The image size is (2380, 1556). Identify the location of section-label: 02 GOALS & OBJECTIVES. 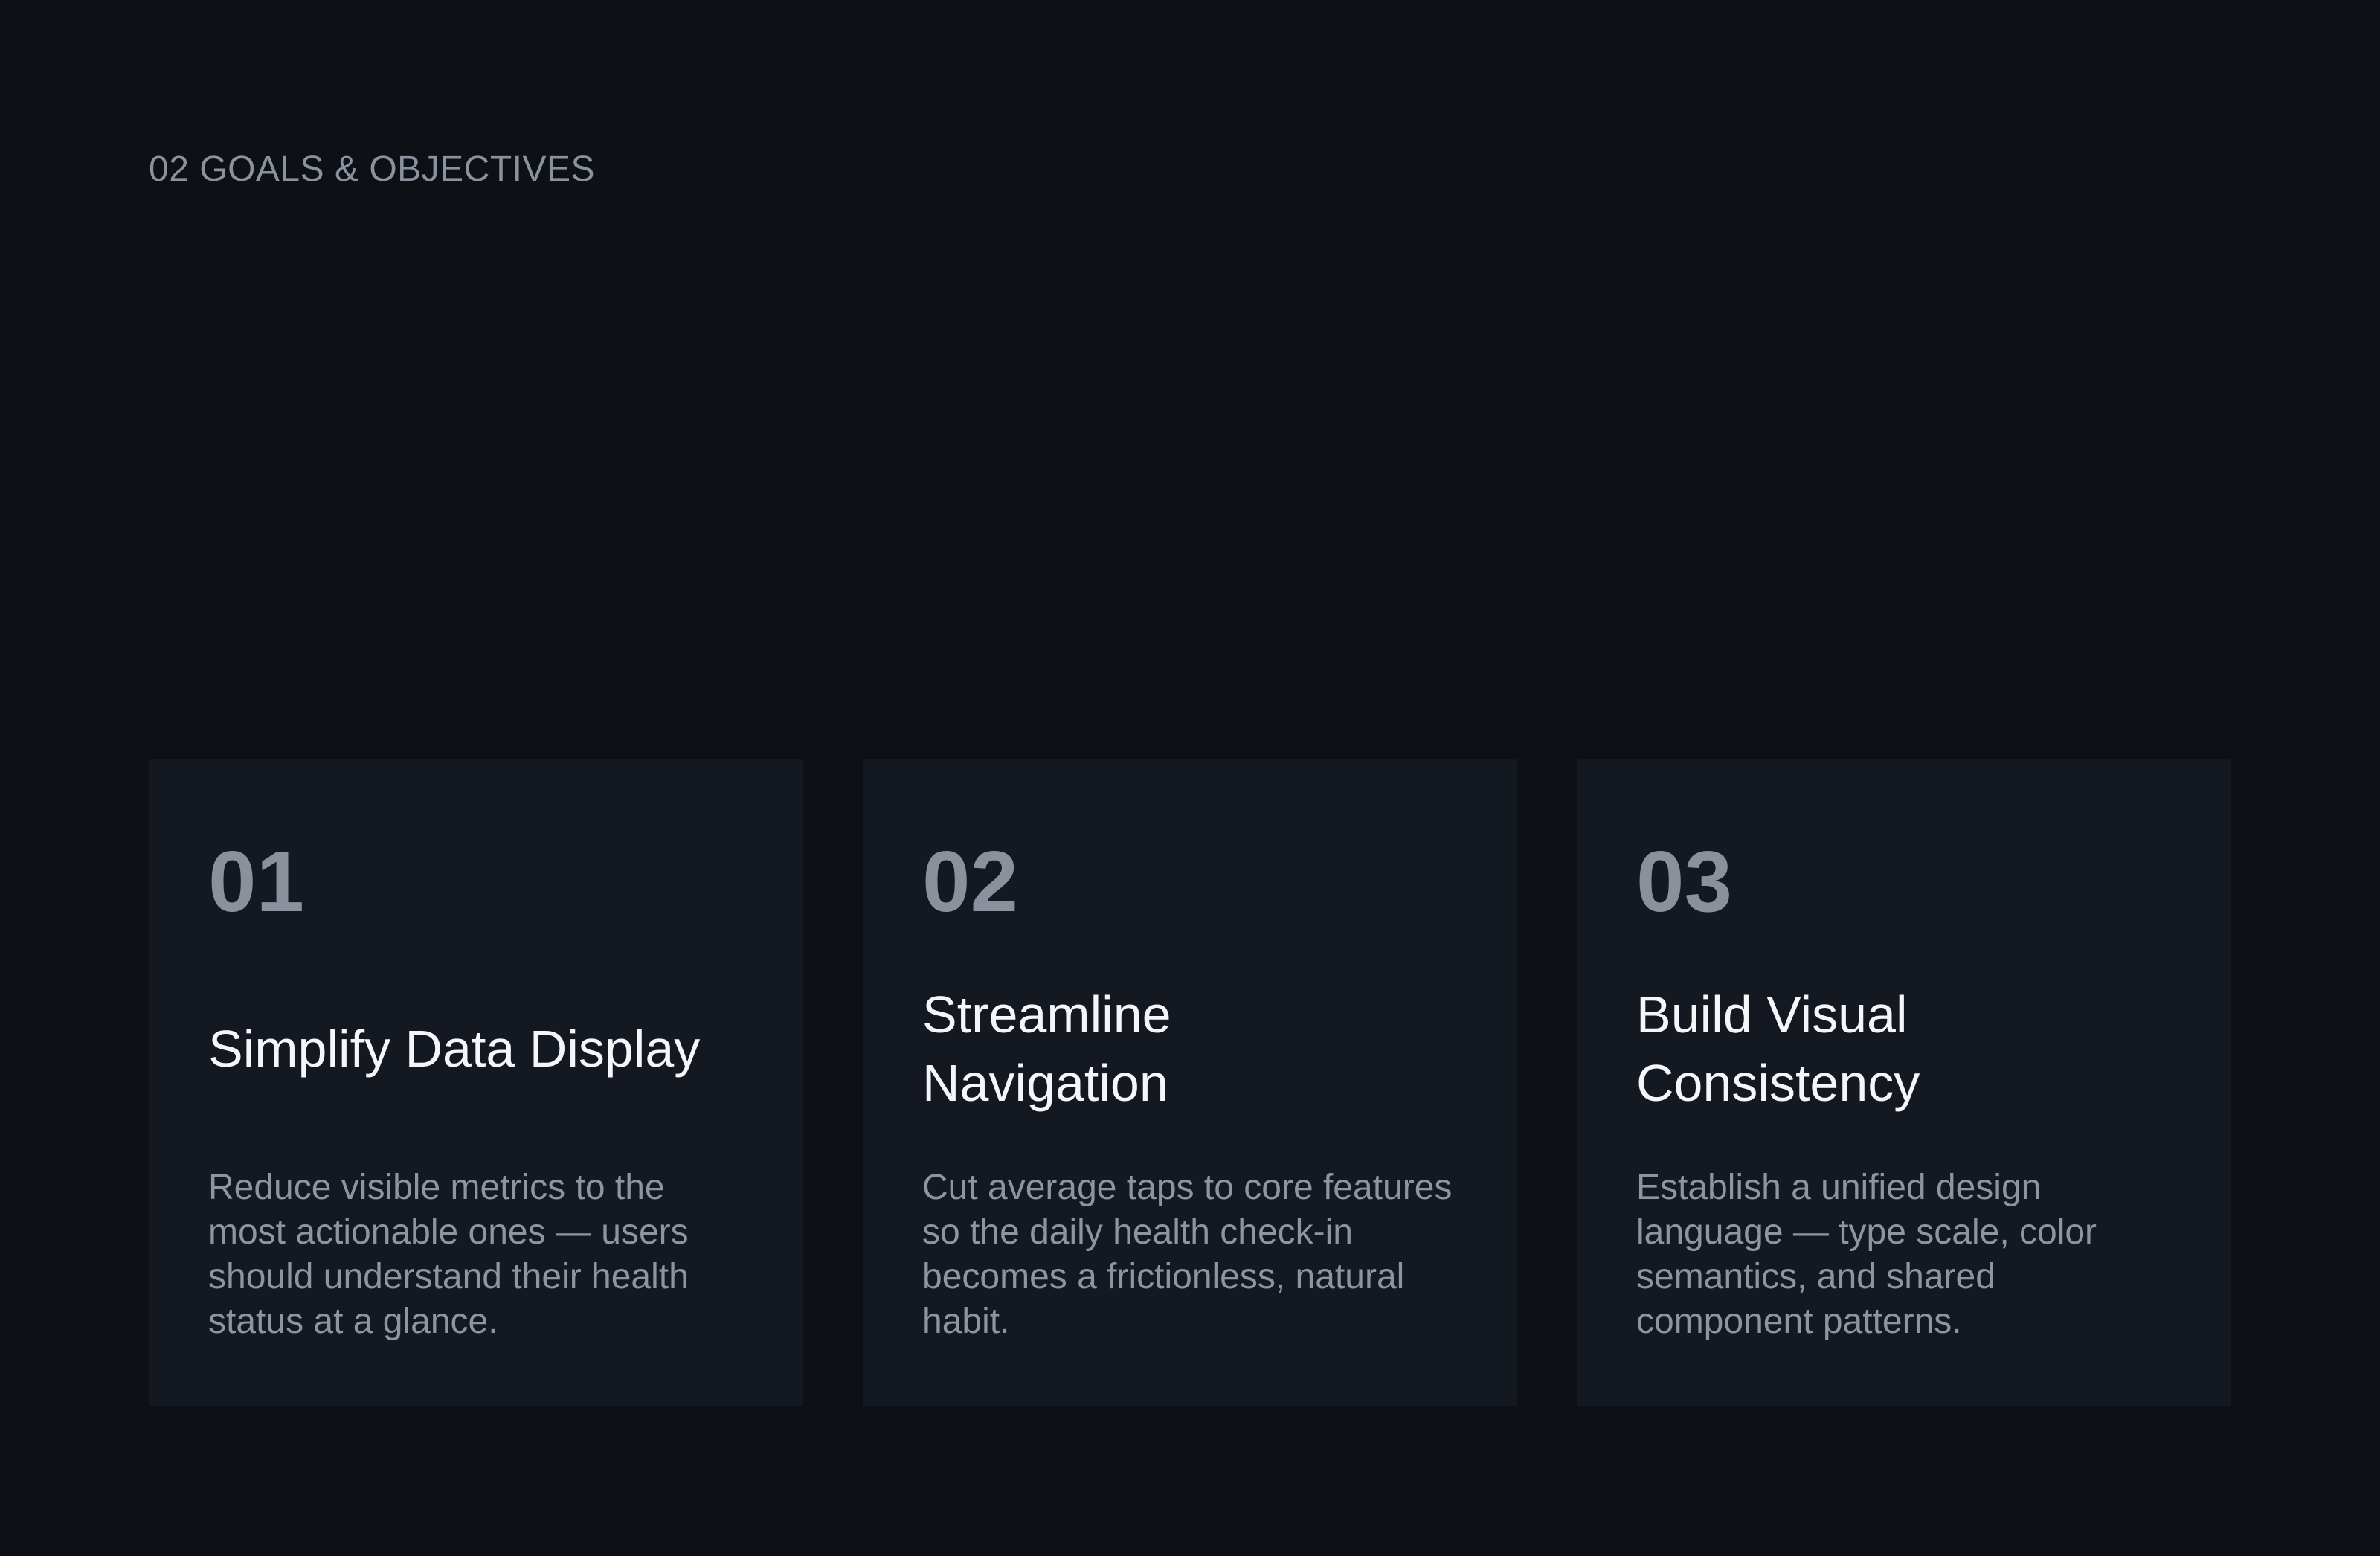
(373, 170).